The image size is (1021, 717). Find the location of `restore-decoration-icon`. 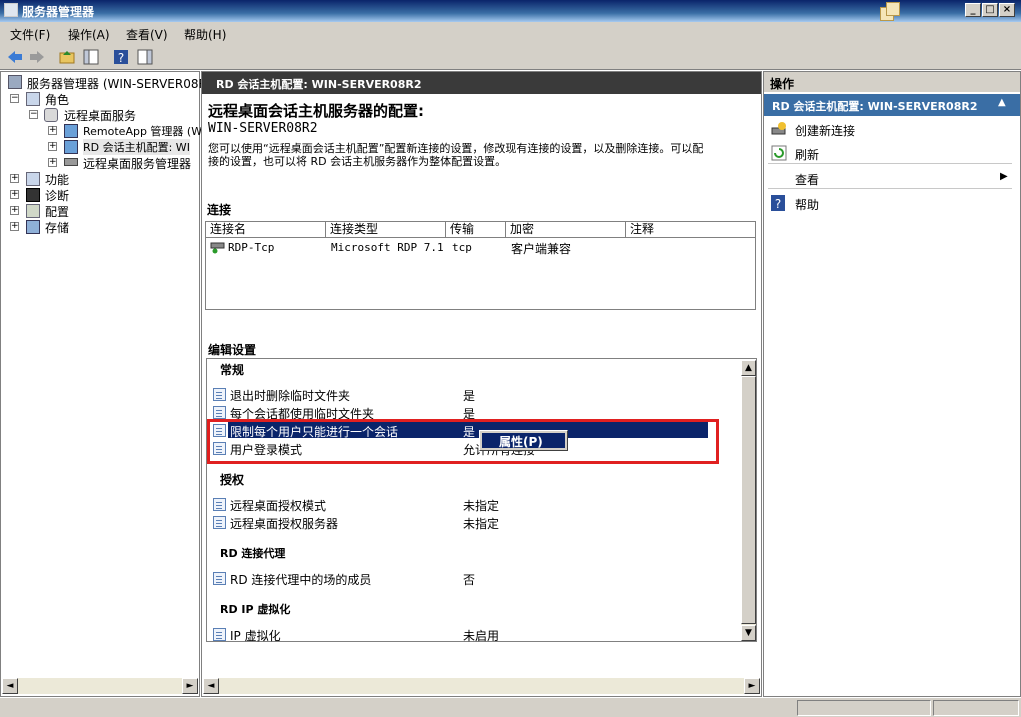

restore-decoration-icon is located at coordinates (892, 12).